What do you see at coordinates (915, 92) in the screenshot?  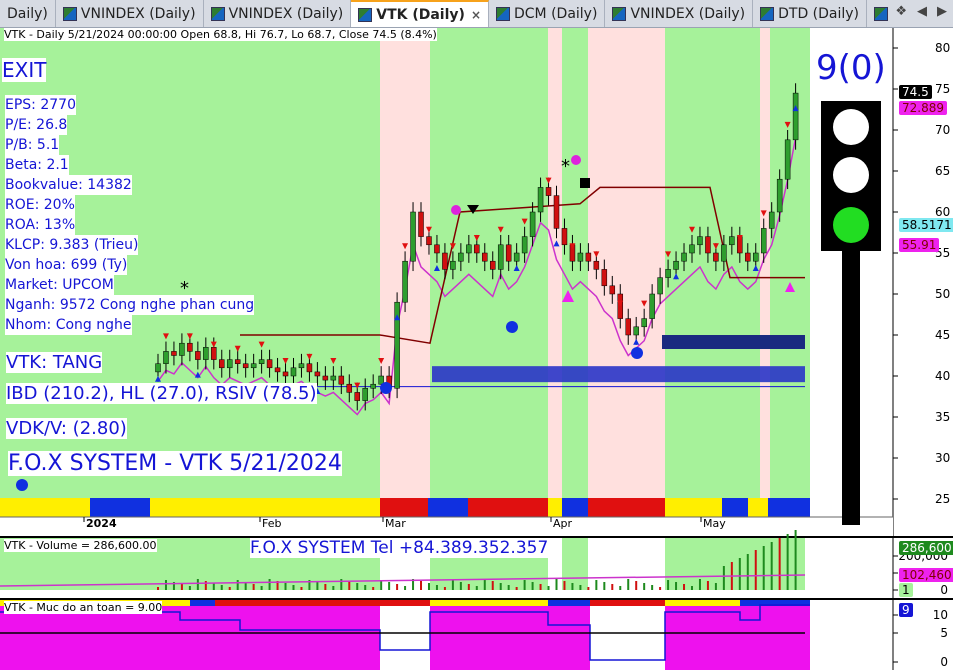 I see `last-price-badge: 74.5` at bounding box center [915, 92].